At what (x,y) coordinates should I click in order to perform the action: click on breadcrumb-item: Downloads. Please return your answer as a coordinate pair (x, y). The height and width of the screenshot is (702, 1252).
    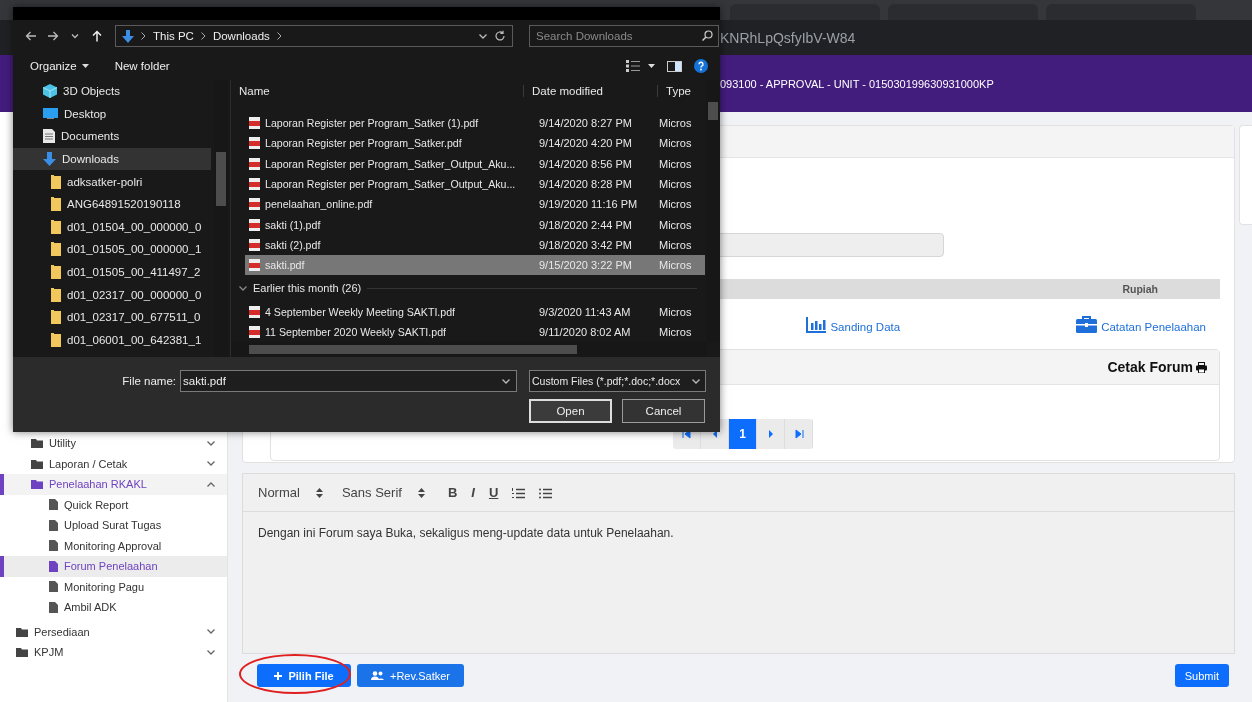
    Looking at the image, I should click on (241, 36).